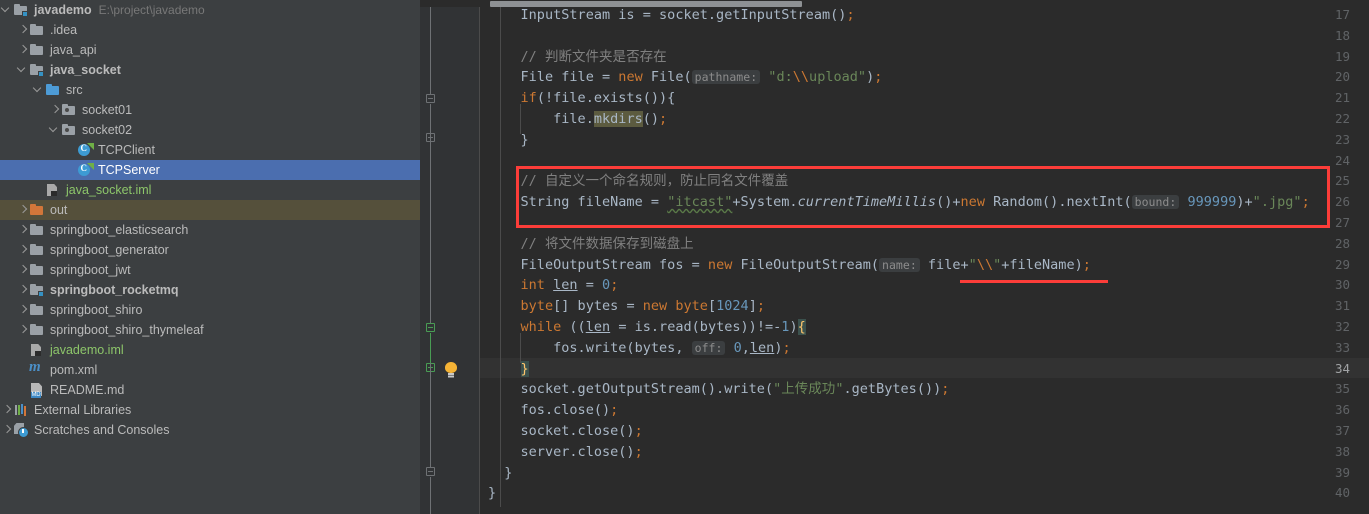  I want to click on line-number: 28, so click(1342, 243).